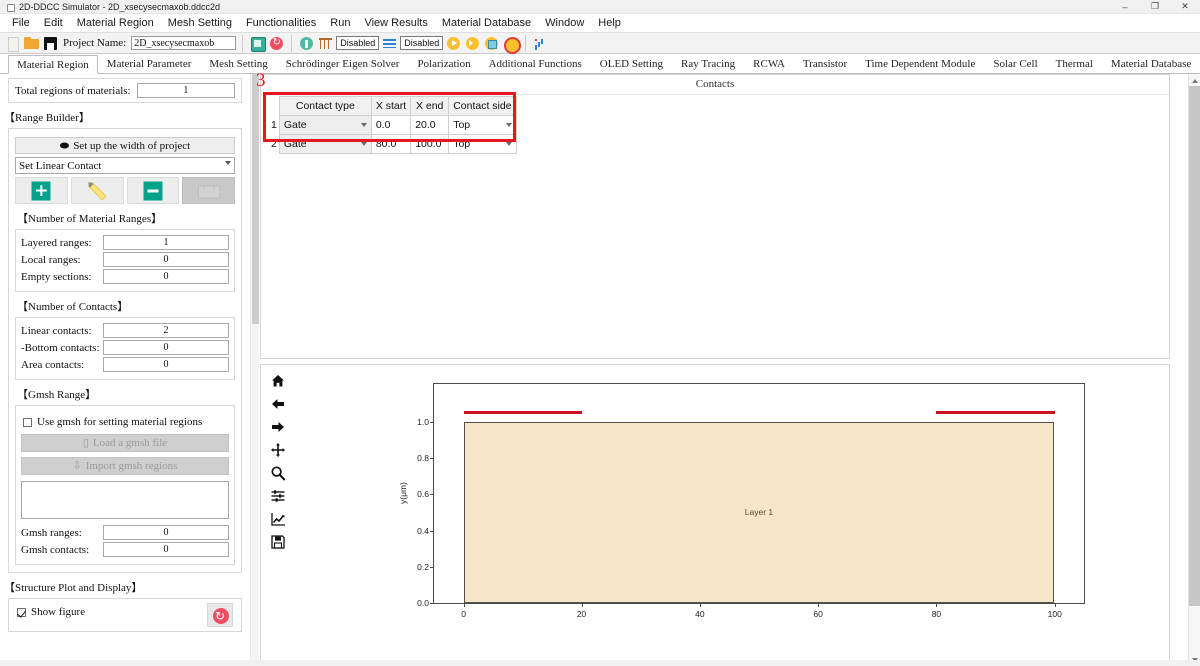  Describe the element at coordinates (166, 276) in the screenshot. I see `empty-sections-input: 0` at that location.